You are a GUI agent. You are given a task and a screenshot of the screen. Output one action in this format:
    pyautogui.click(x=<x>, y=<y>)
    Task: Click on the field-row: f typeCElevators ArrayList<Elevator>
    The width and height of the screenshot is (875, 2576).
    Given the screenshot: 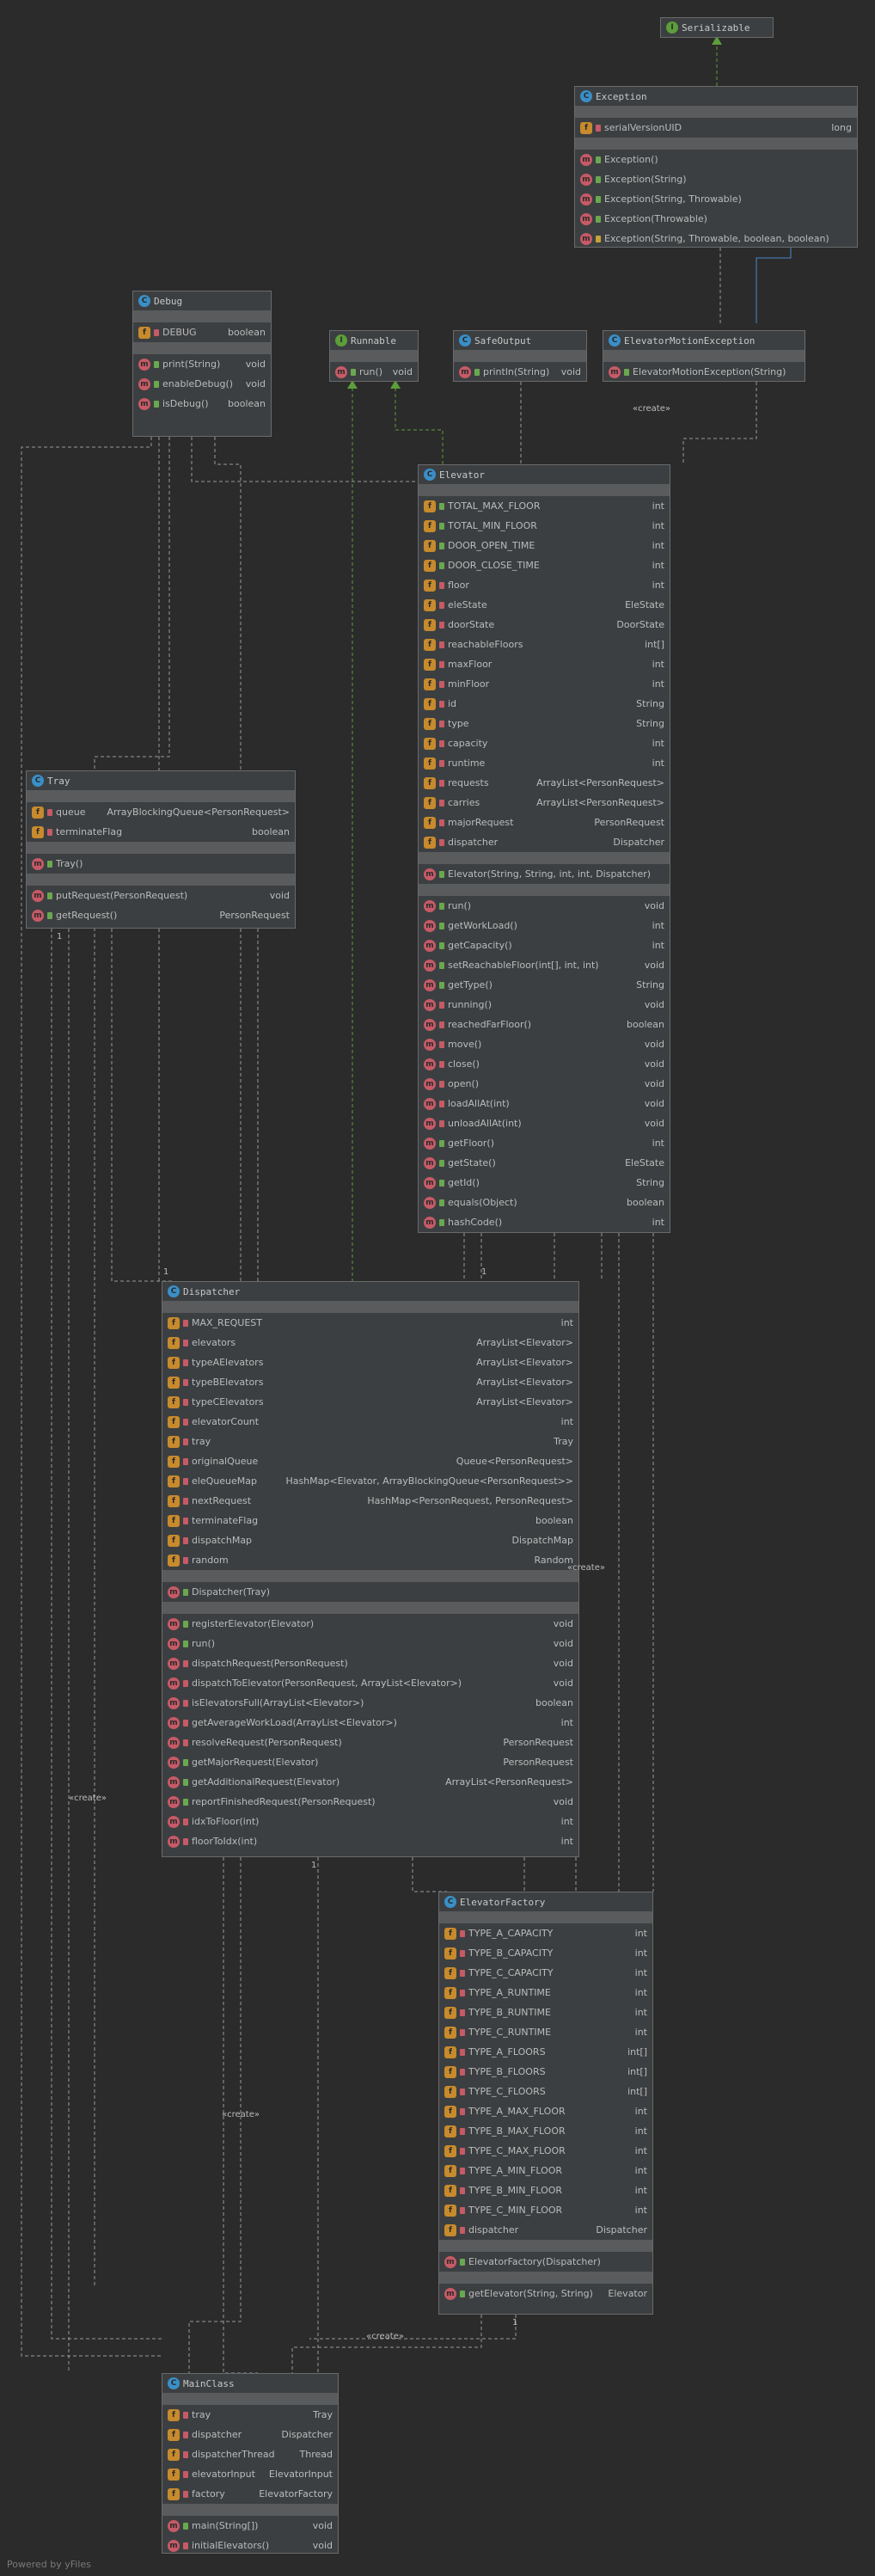 What is the action you would take?
    pyautogui.click(x=370, y=1402)
    